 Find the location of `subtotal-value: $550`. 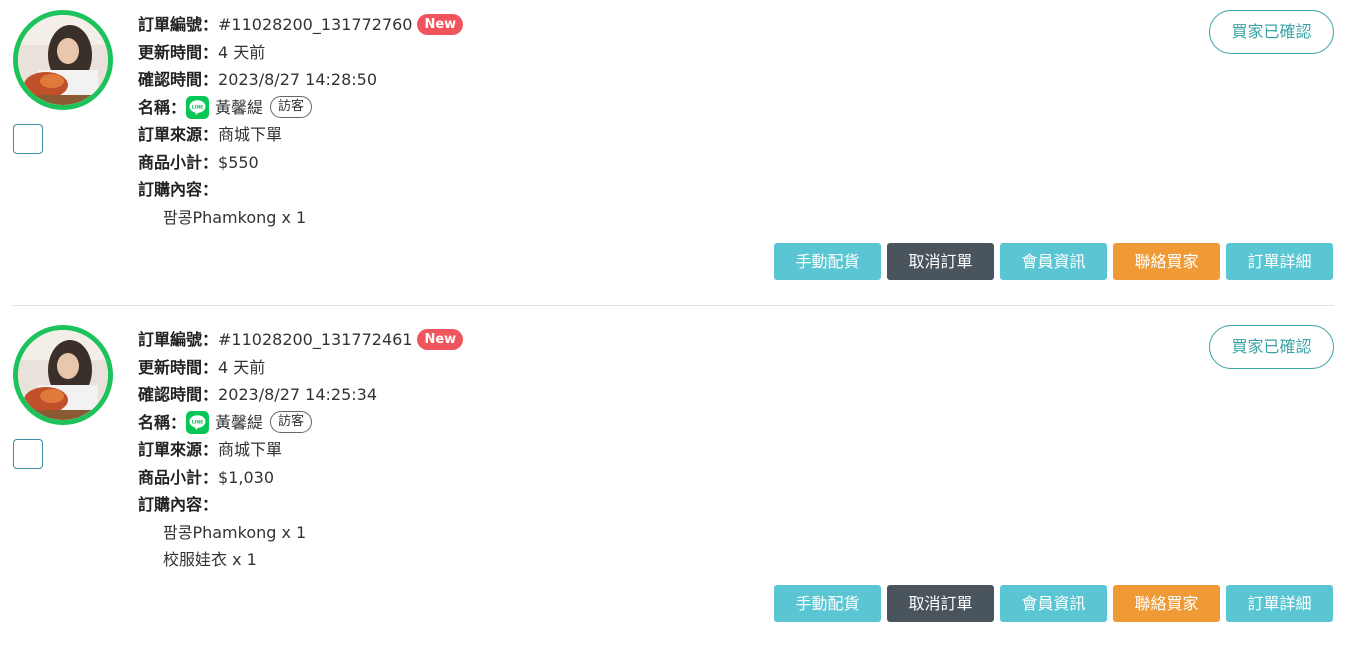

subtotal-value: $550 is located at coordinates (238, 162).